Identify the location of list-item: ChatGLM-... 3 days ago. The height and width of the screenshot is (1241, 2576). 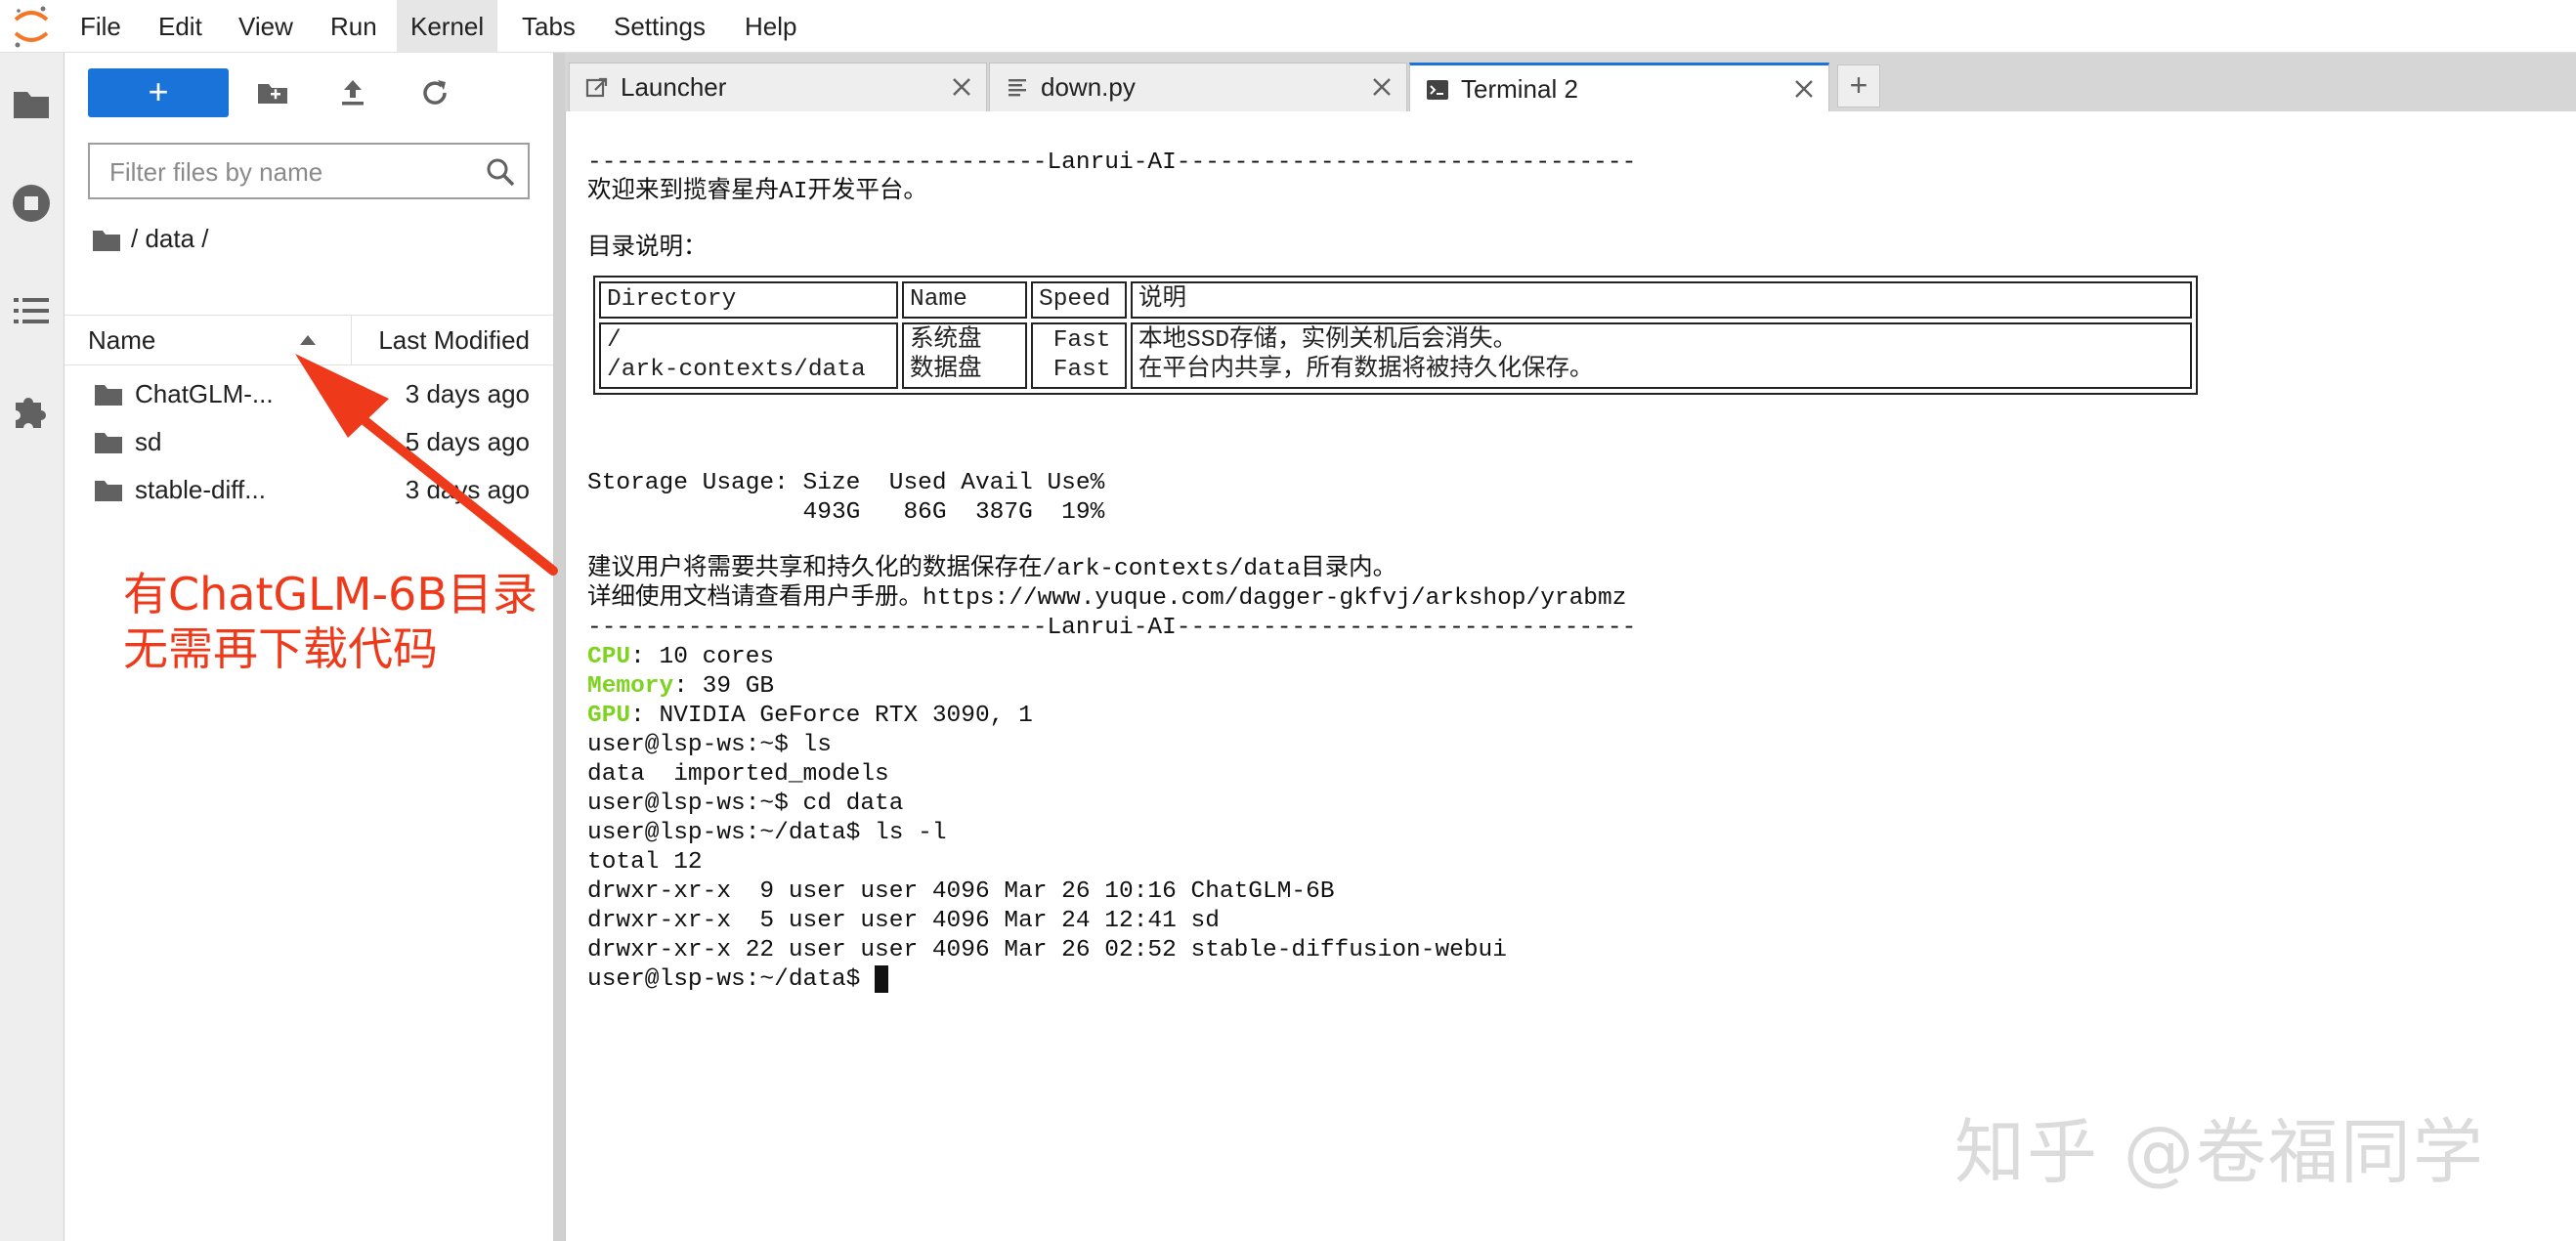
(308, 393).